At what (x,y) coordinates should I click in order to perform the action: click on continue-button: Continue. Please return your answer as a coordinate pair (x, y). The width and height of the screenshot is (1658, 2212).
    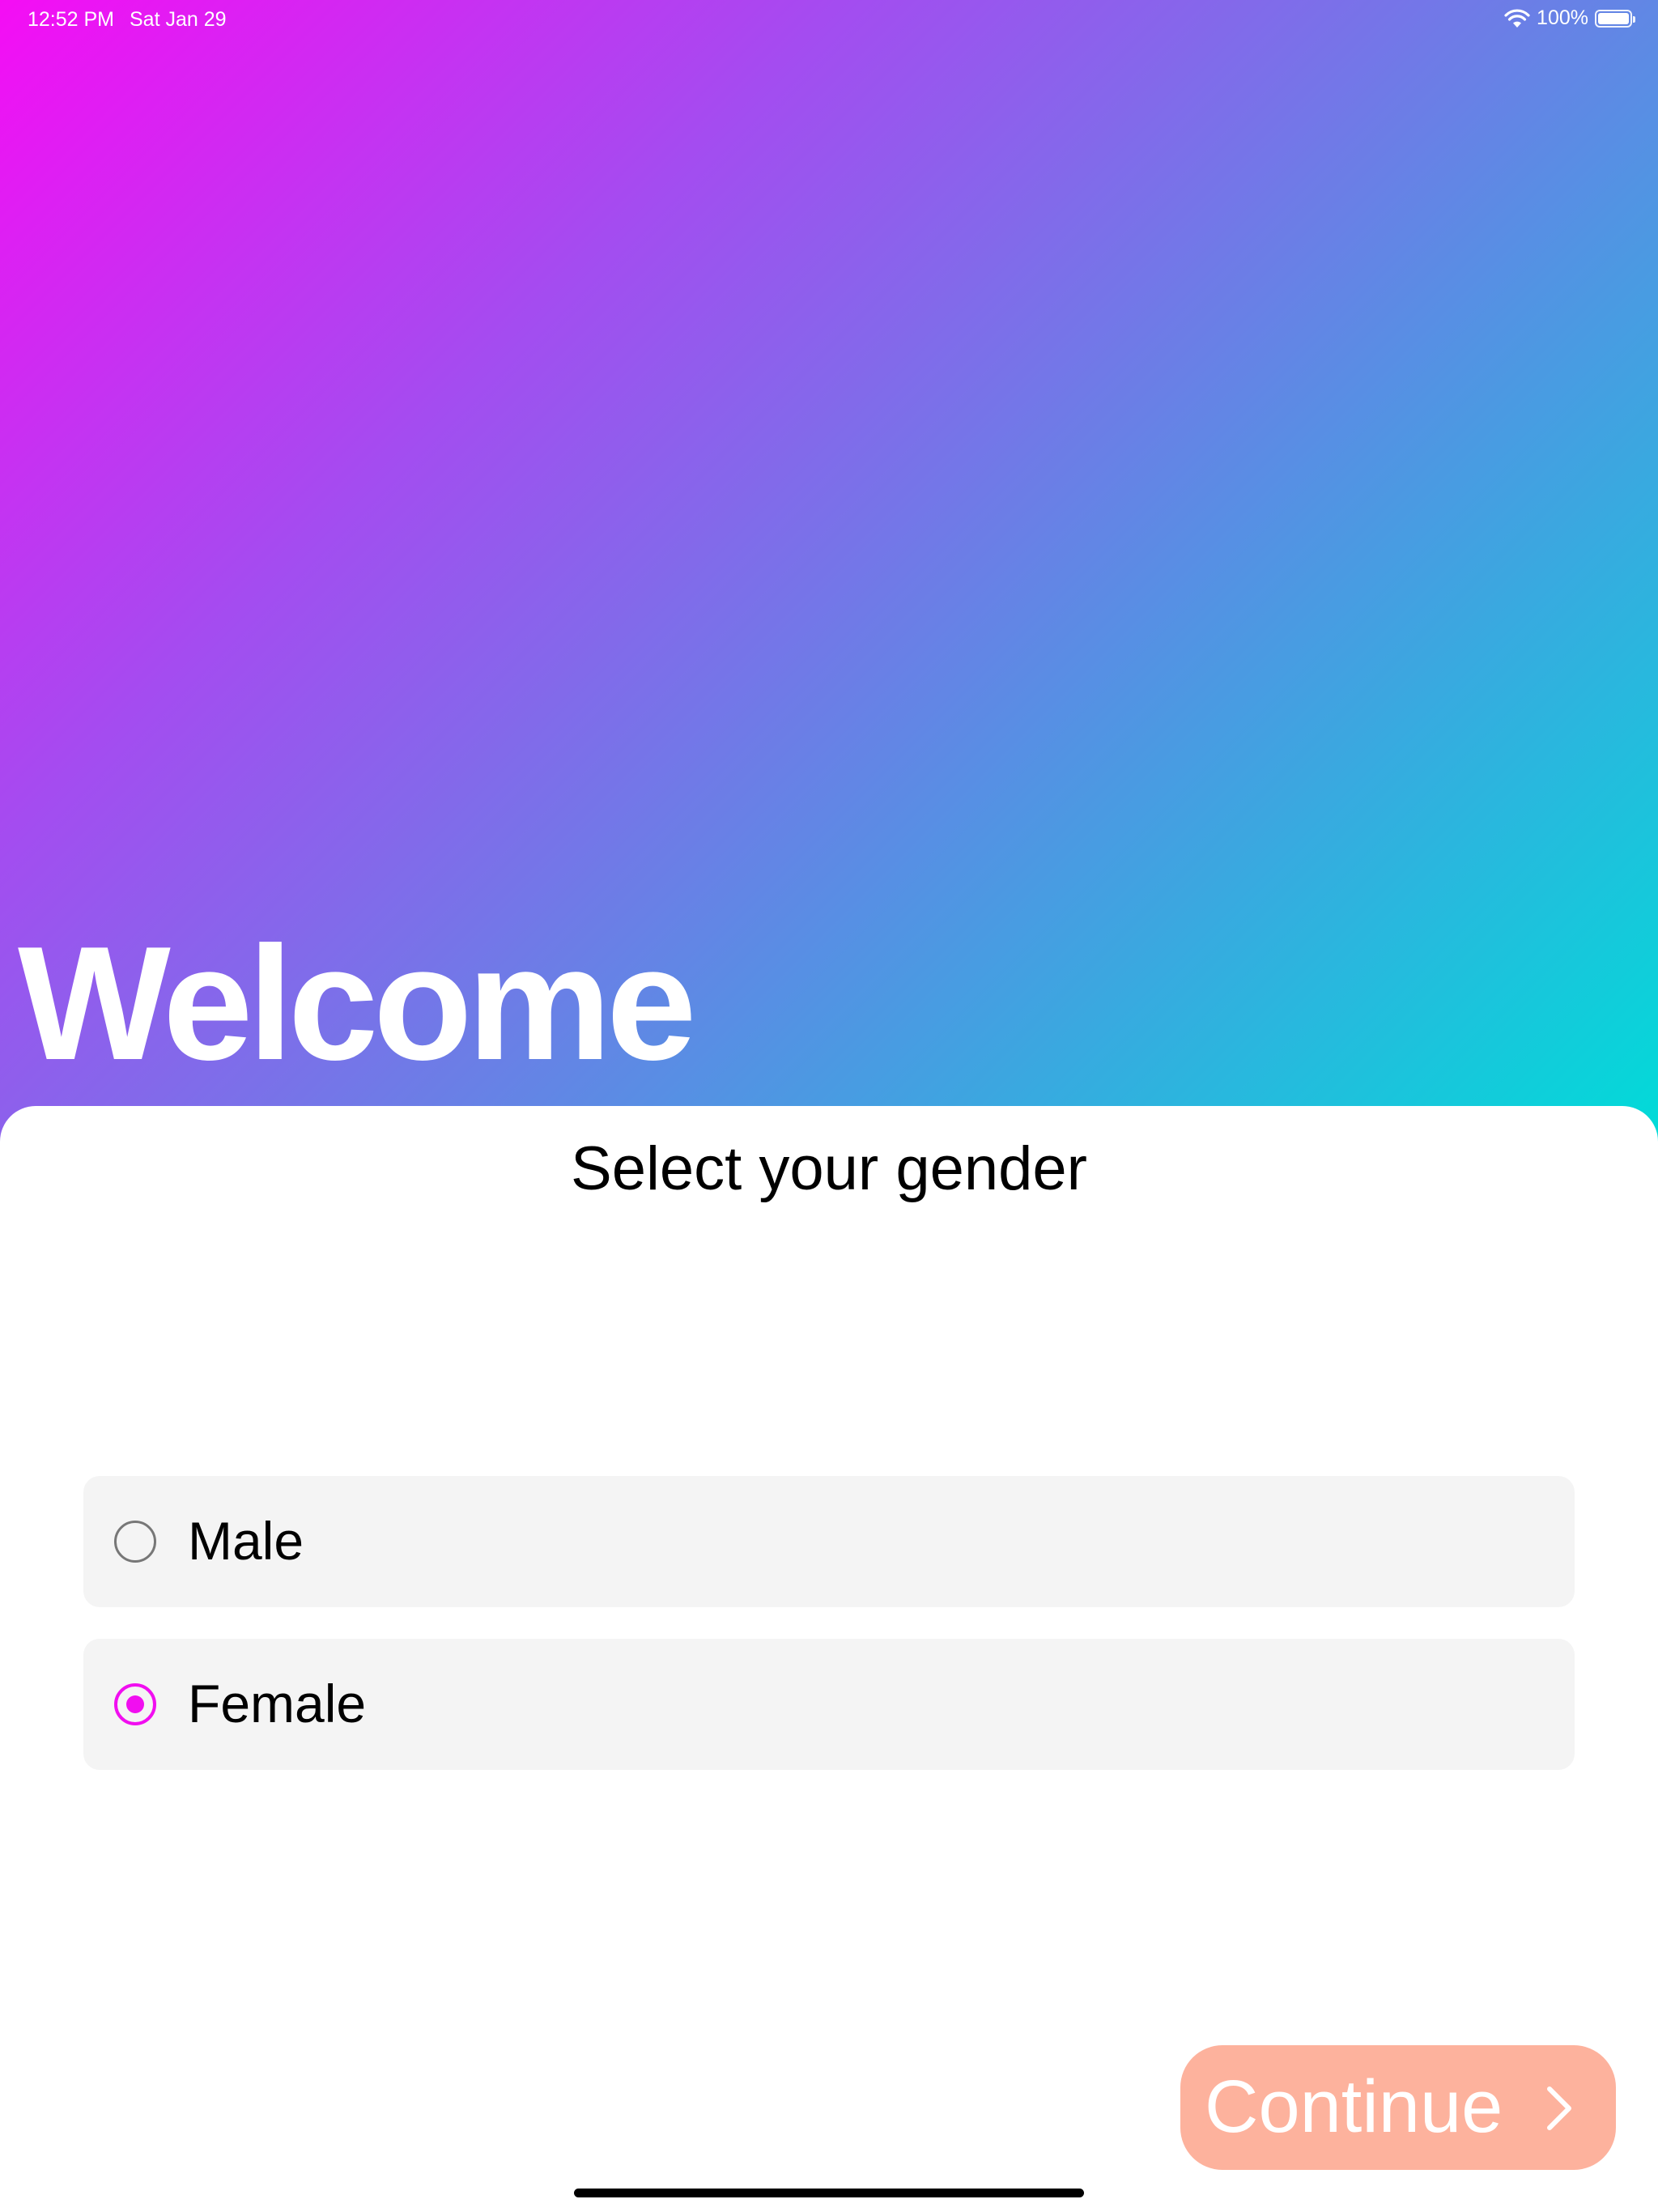
    Looking at the image, I should click on (1398, 2108).